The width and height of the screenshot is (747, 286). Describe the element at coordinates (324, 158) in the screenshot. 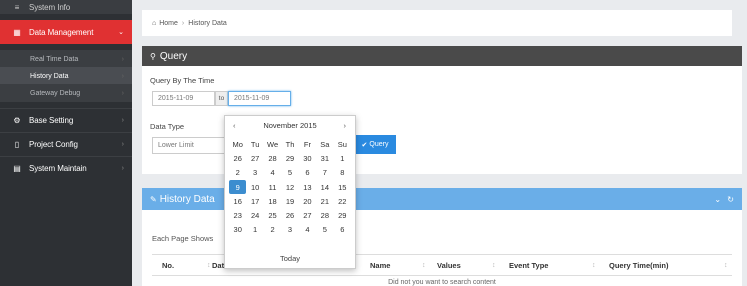

I see `calendar-day: 31` at that location.